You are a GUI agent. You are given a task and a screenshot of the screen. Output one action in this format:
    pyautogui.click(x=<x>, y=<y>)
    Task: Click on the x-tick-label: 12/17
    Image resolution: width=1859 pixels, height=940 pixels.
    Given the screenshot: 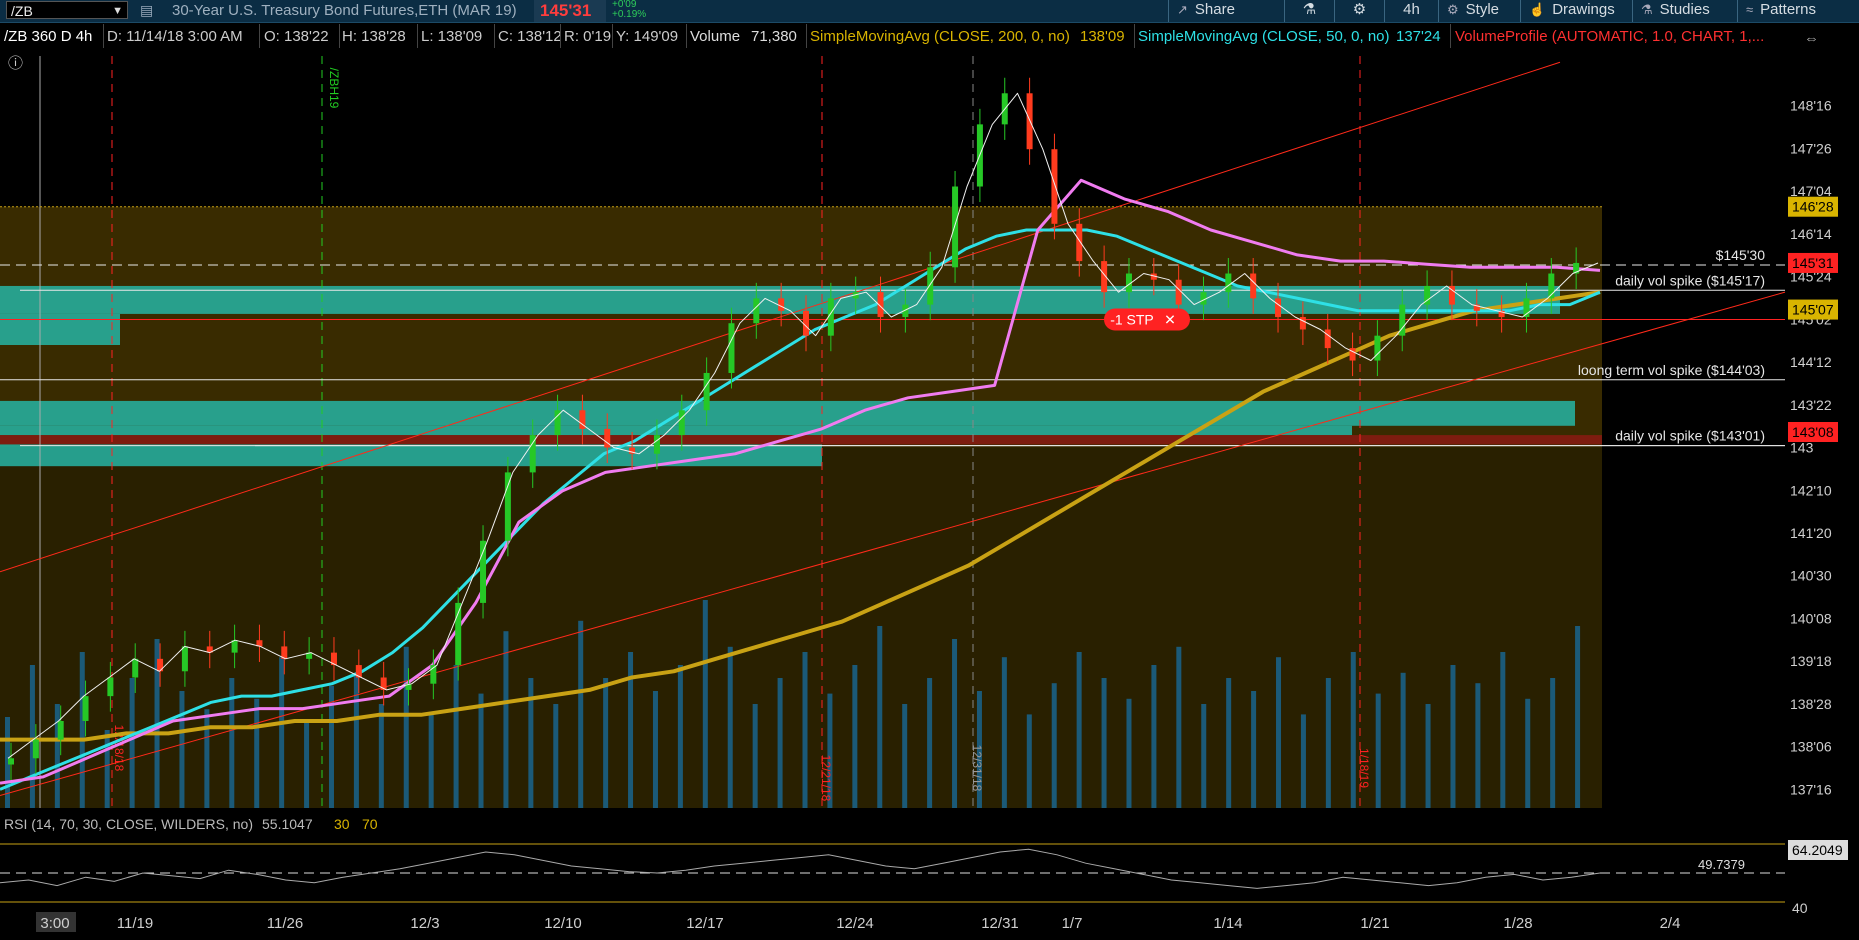 What is the action you would take?
    pyautogui.click(x=705, y=923)
    